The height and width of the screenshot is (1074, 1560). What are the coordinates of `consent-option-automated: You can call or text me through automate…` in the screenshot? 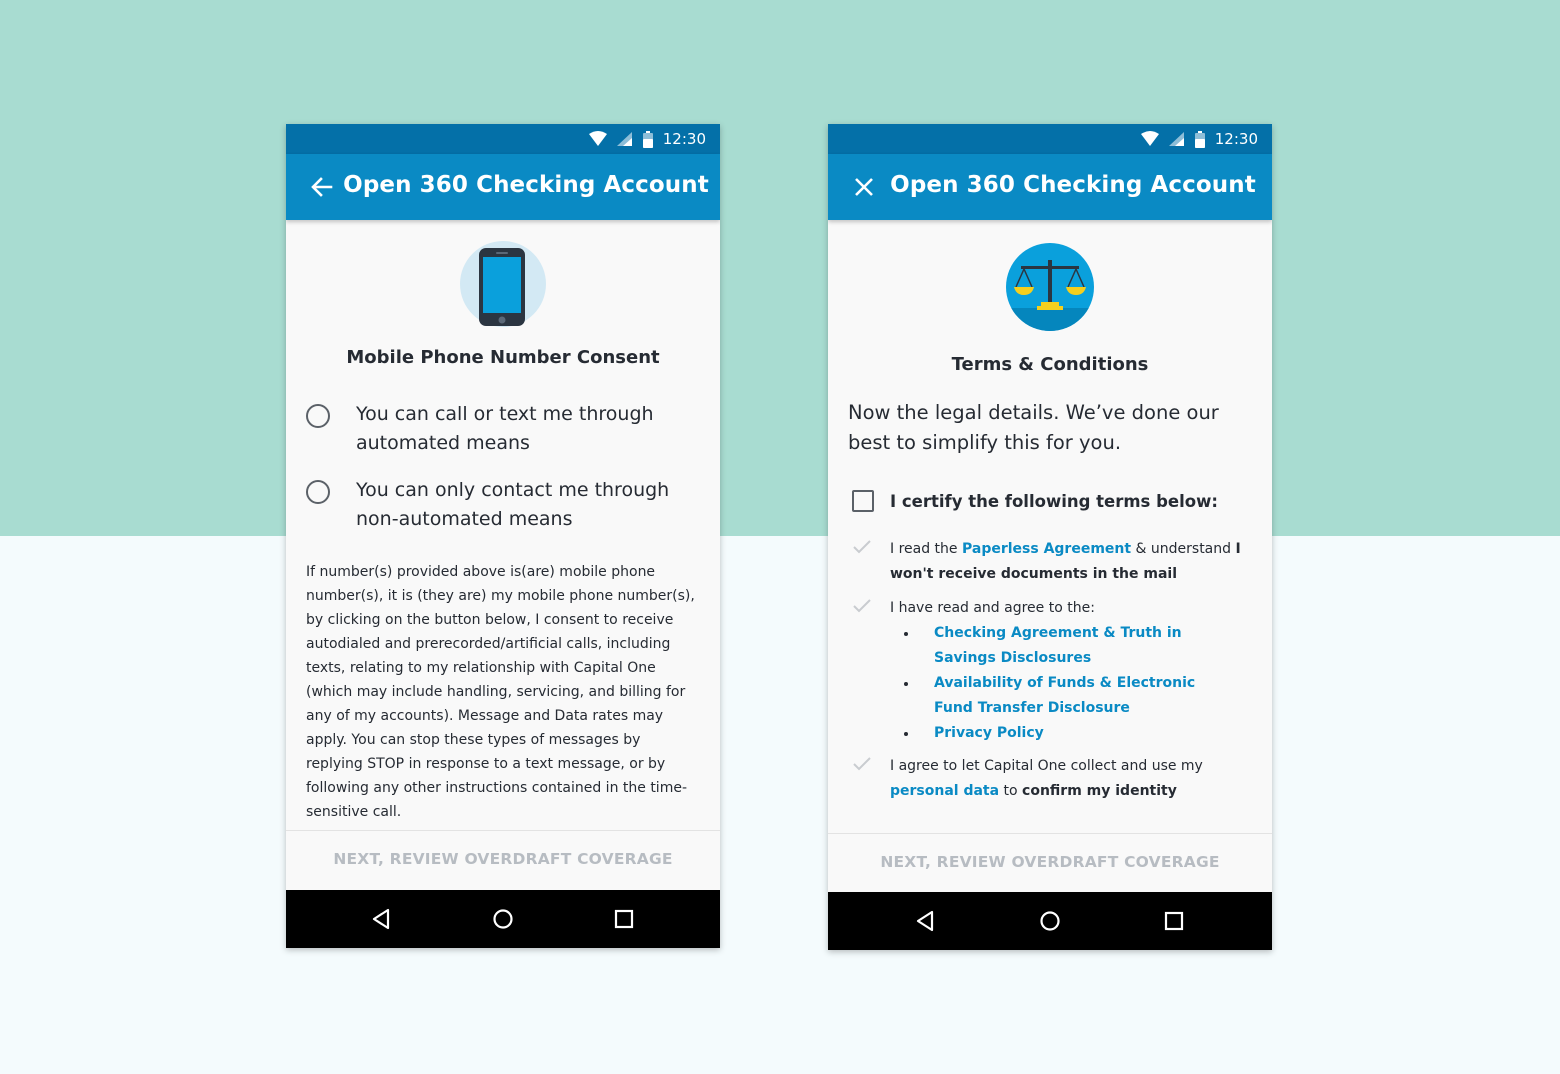 It's located at (503, 430).